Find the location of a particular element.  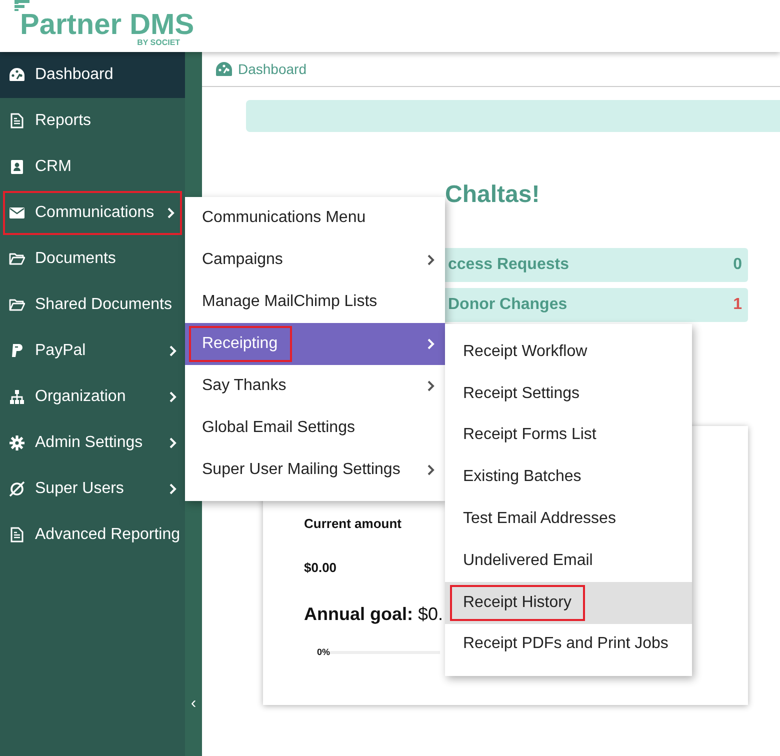

sidebar-item: Admin Settings is located at coordinates (92, 443).